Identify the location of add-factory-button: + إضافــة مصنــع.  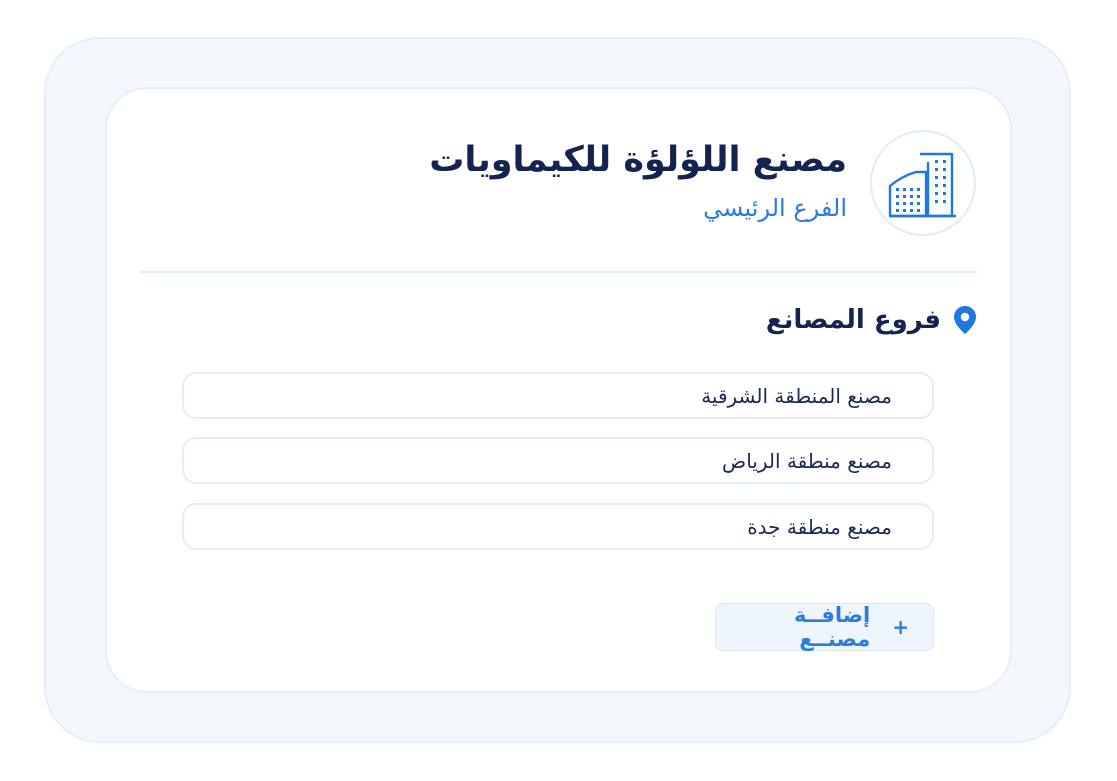
(824, 627).